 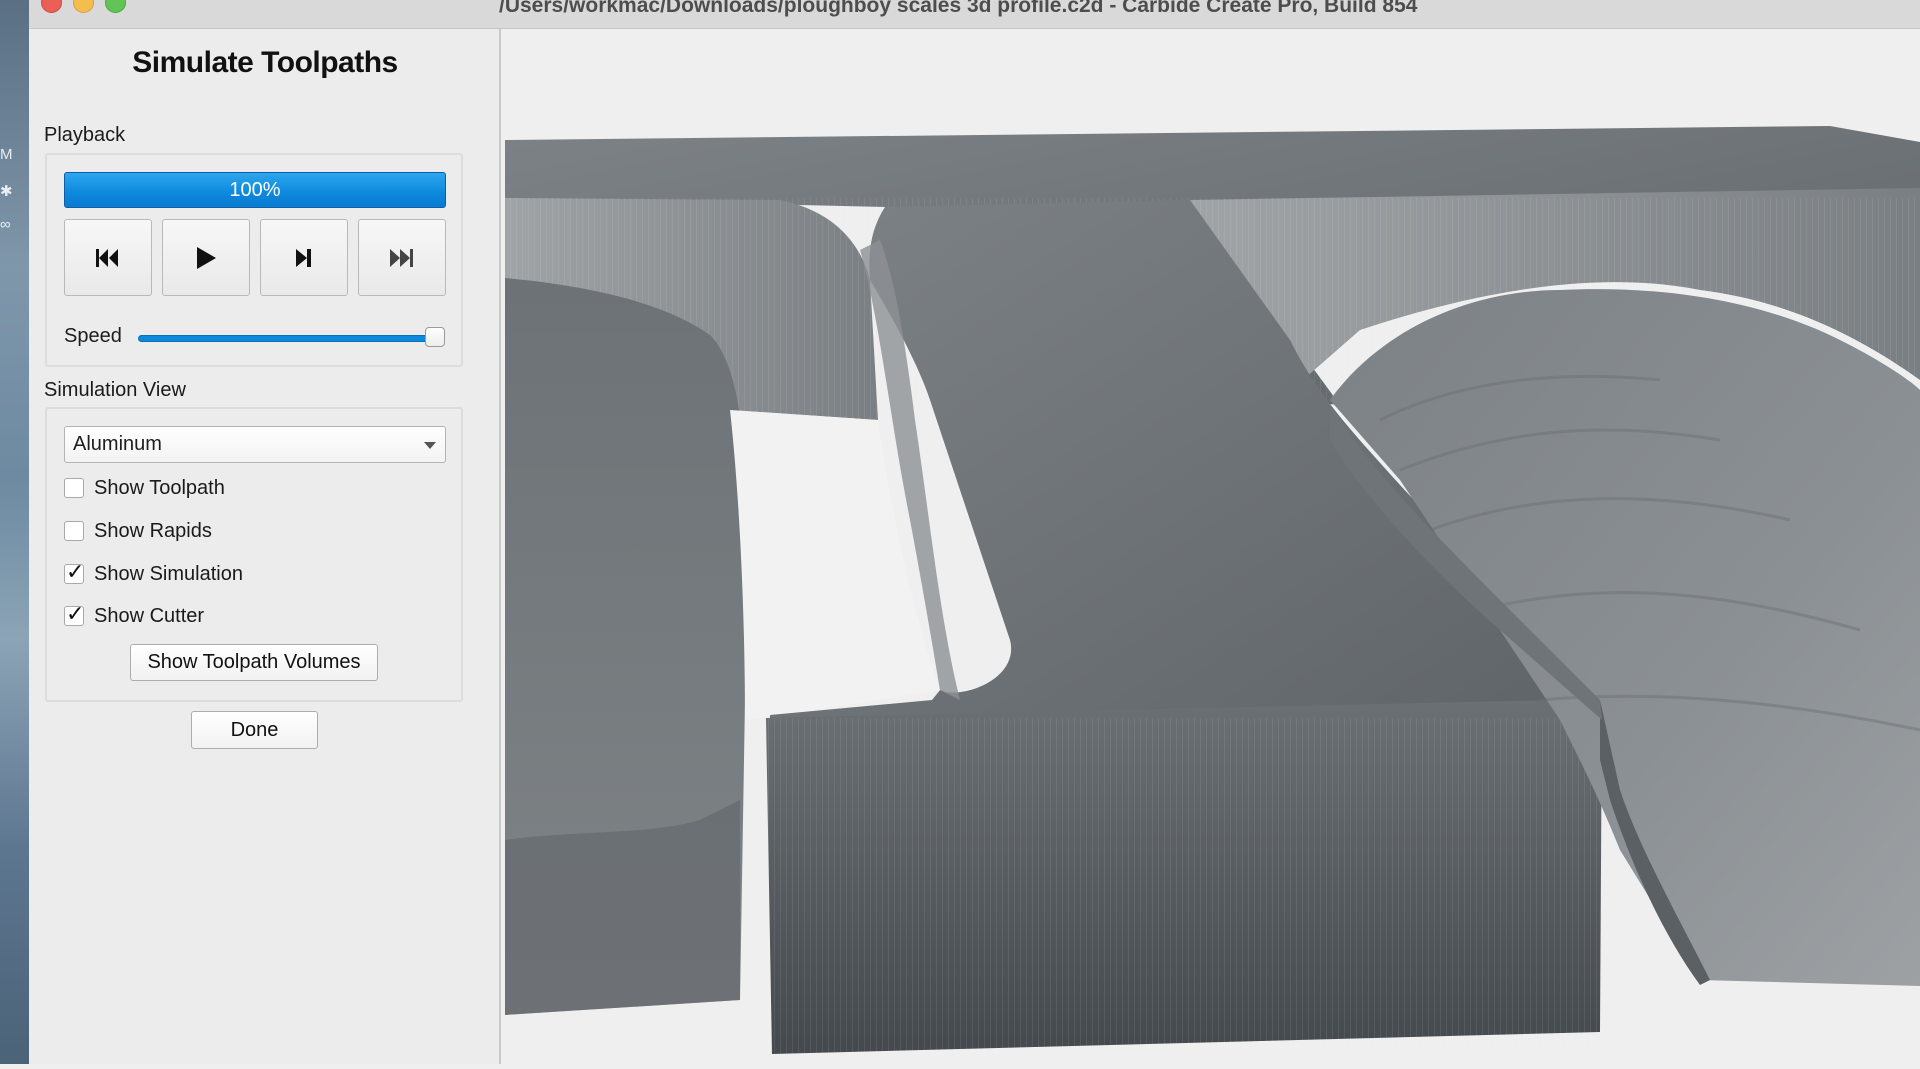 I want to click on material-dropdown: Aluminum, so click(x=255, y=444).